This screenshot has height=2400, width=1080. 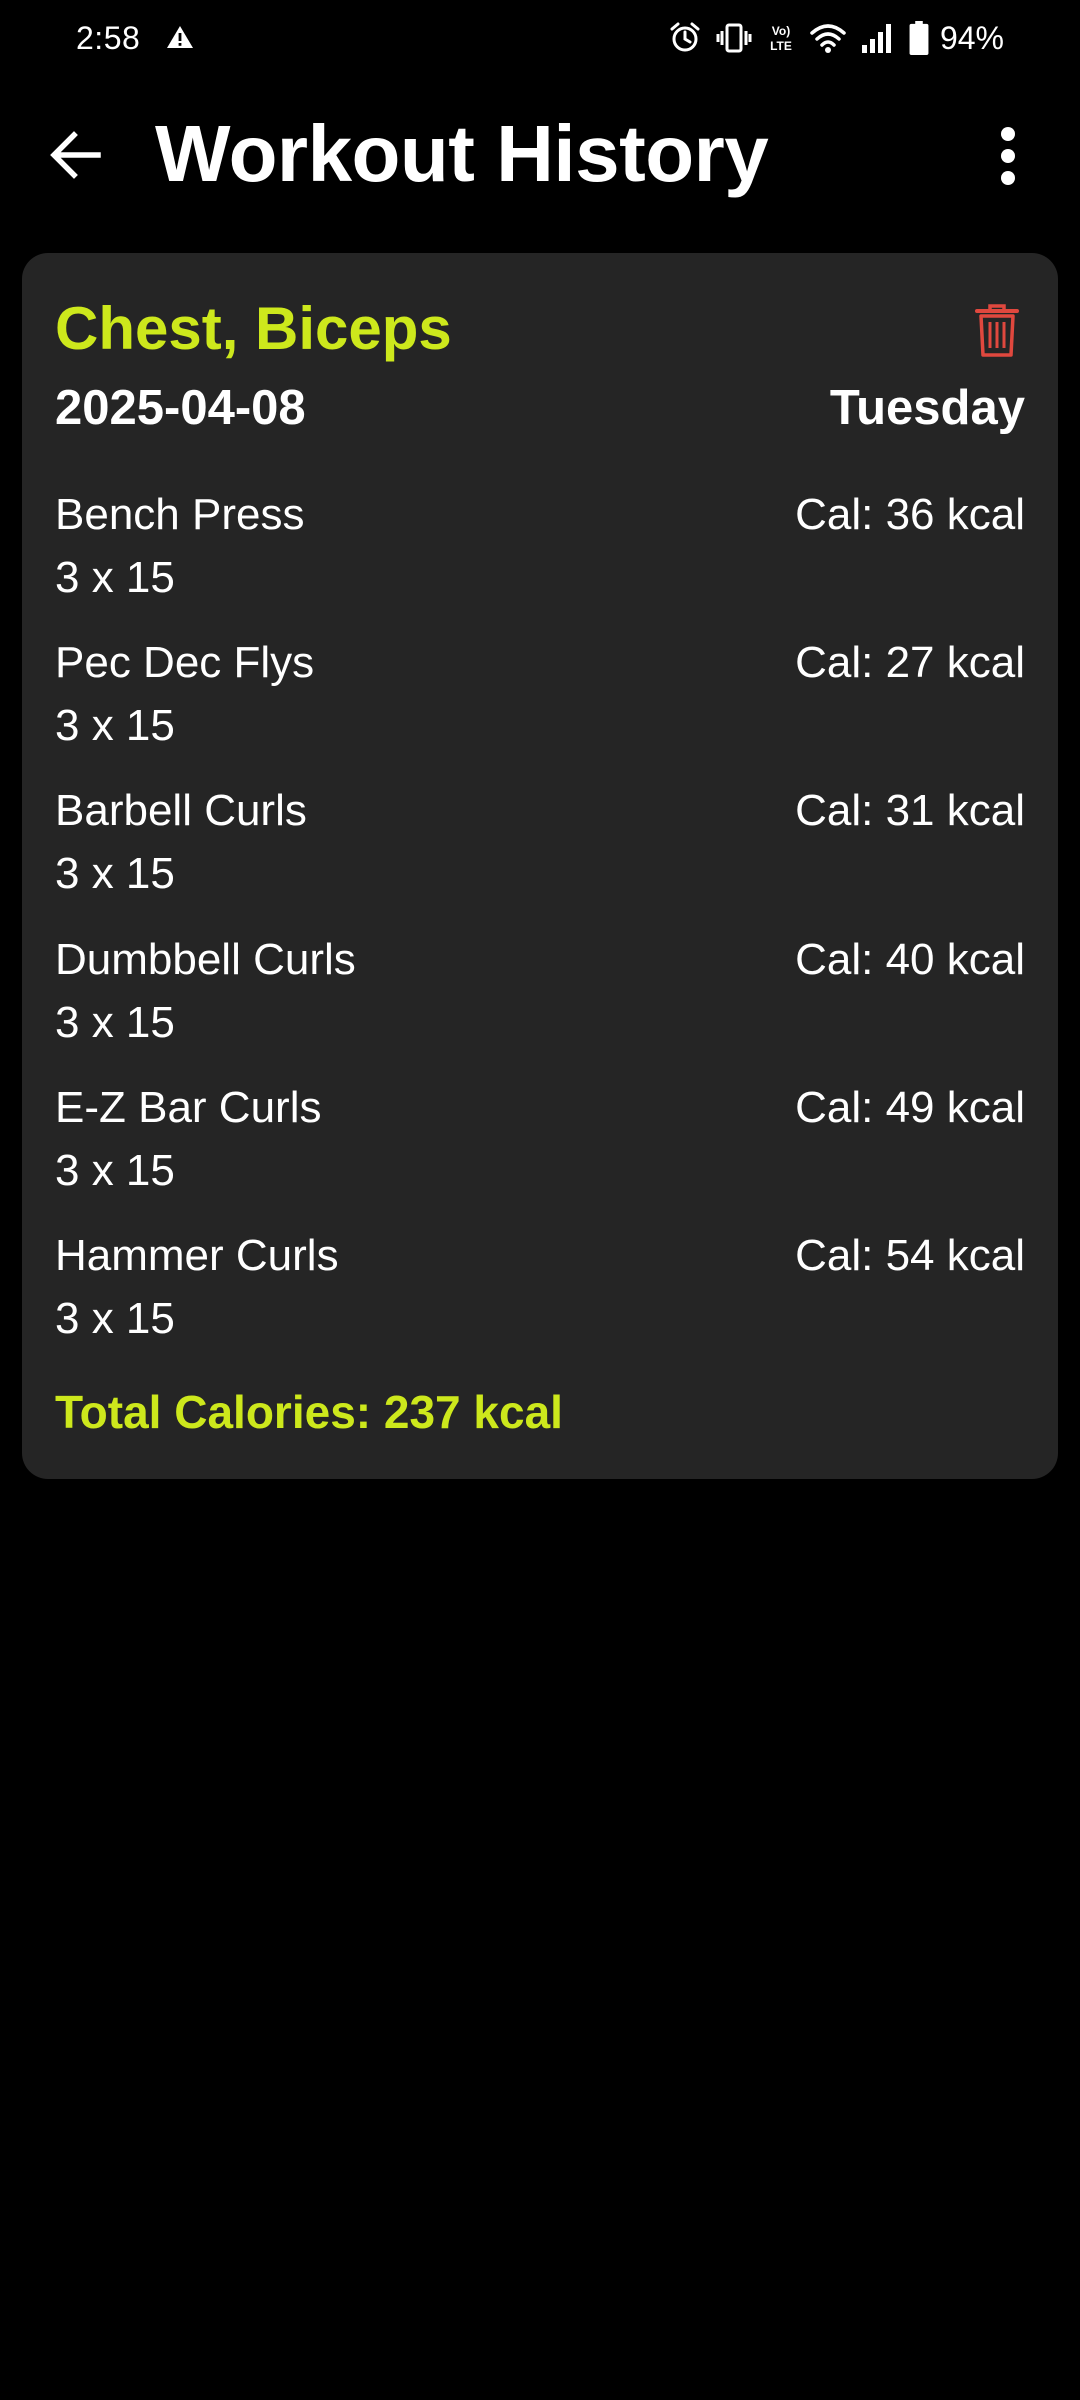 What do you see at coordinates (309, 1412) in the screenshot?
I see `total-calories: Total Calories: 237 kcal` at bounding box center [309, 1412].